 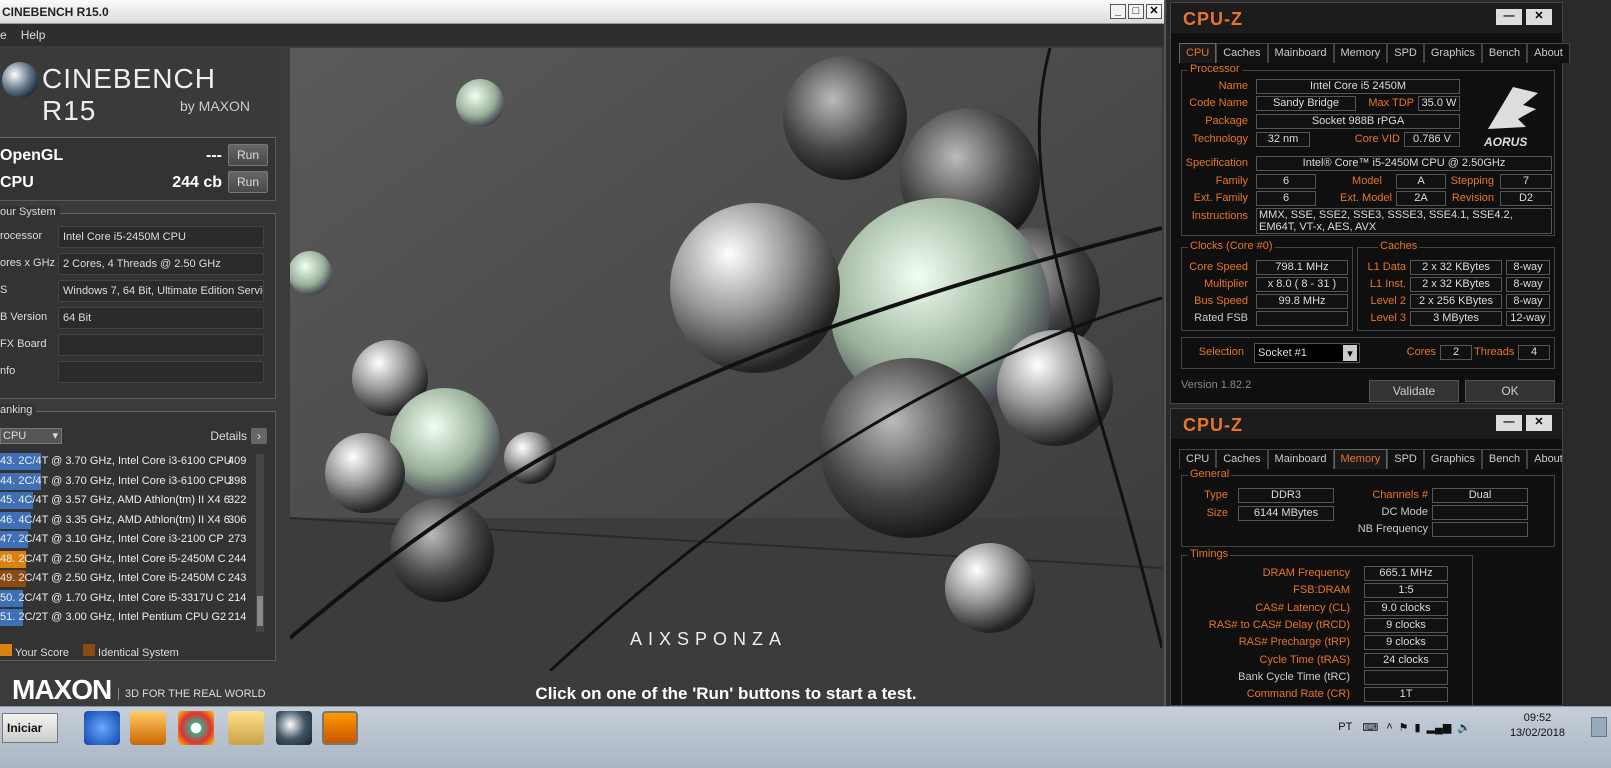 I want to click on language-indicator: PT, so click(x=1345, y=727).